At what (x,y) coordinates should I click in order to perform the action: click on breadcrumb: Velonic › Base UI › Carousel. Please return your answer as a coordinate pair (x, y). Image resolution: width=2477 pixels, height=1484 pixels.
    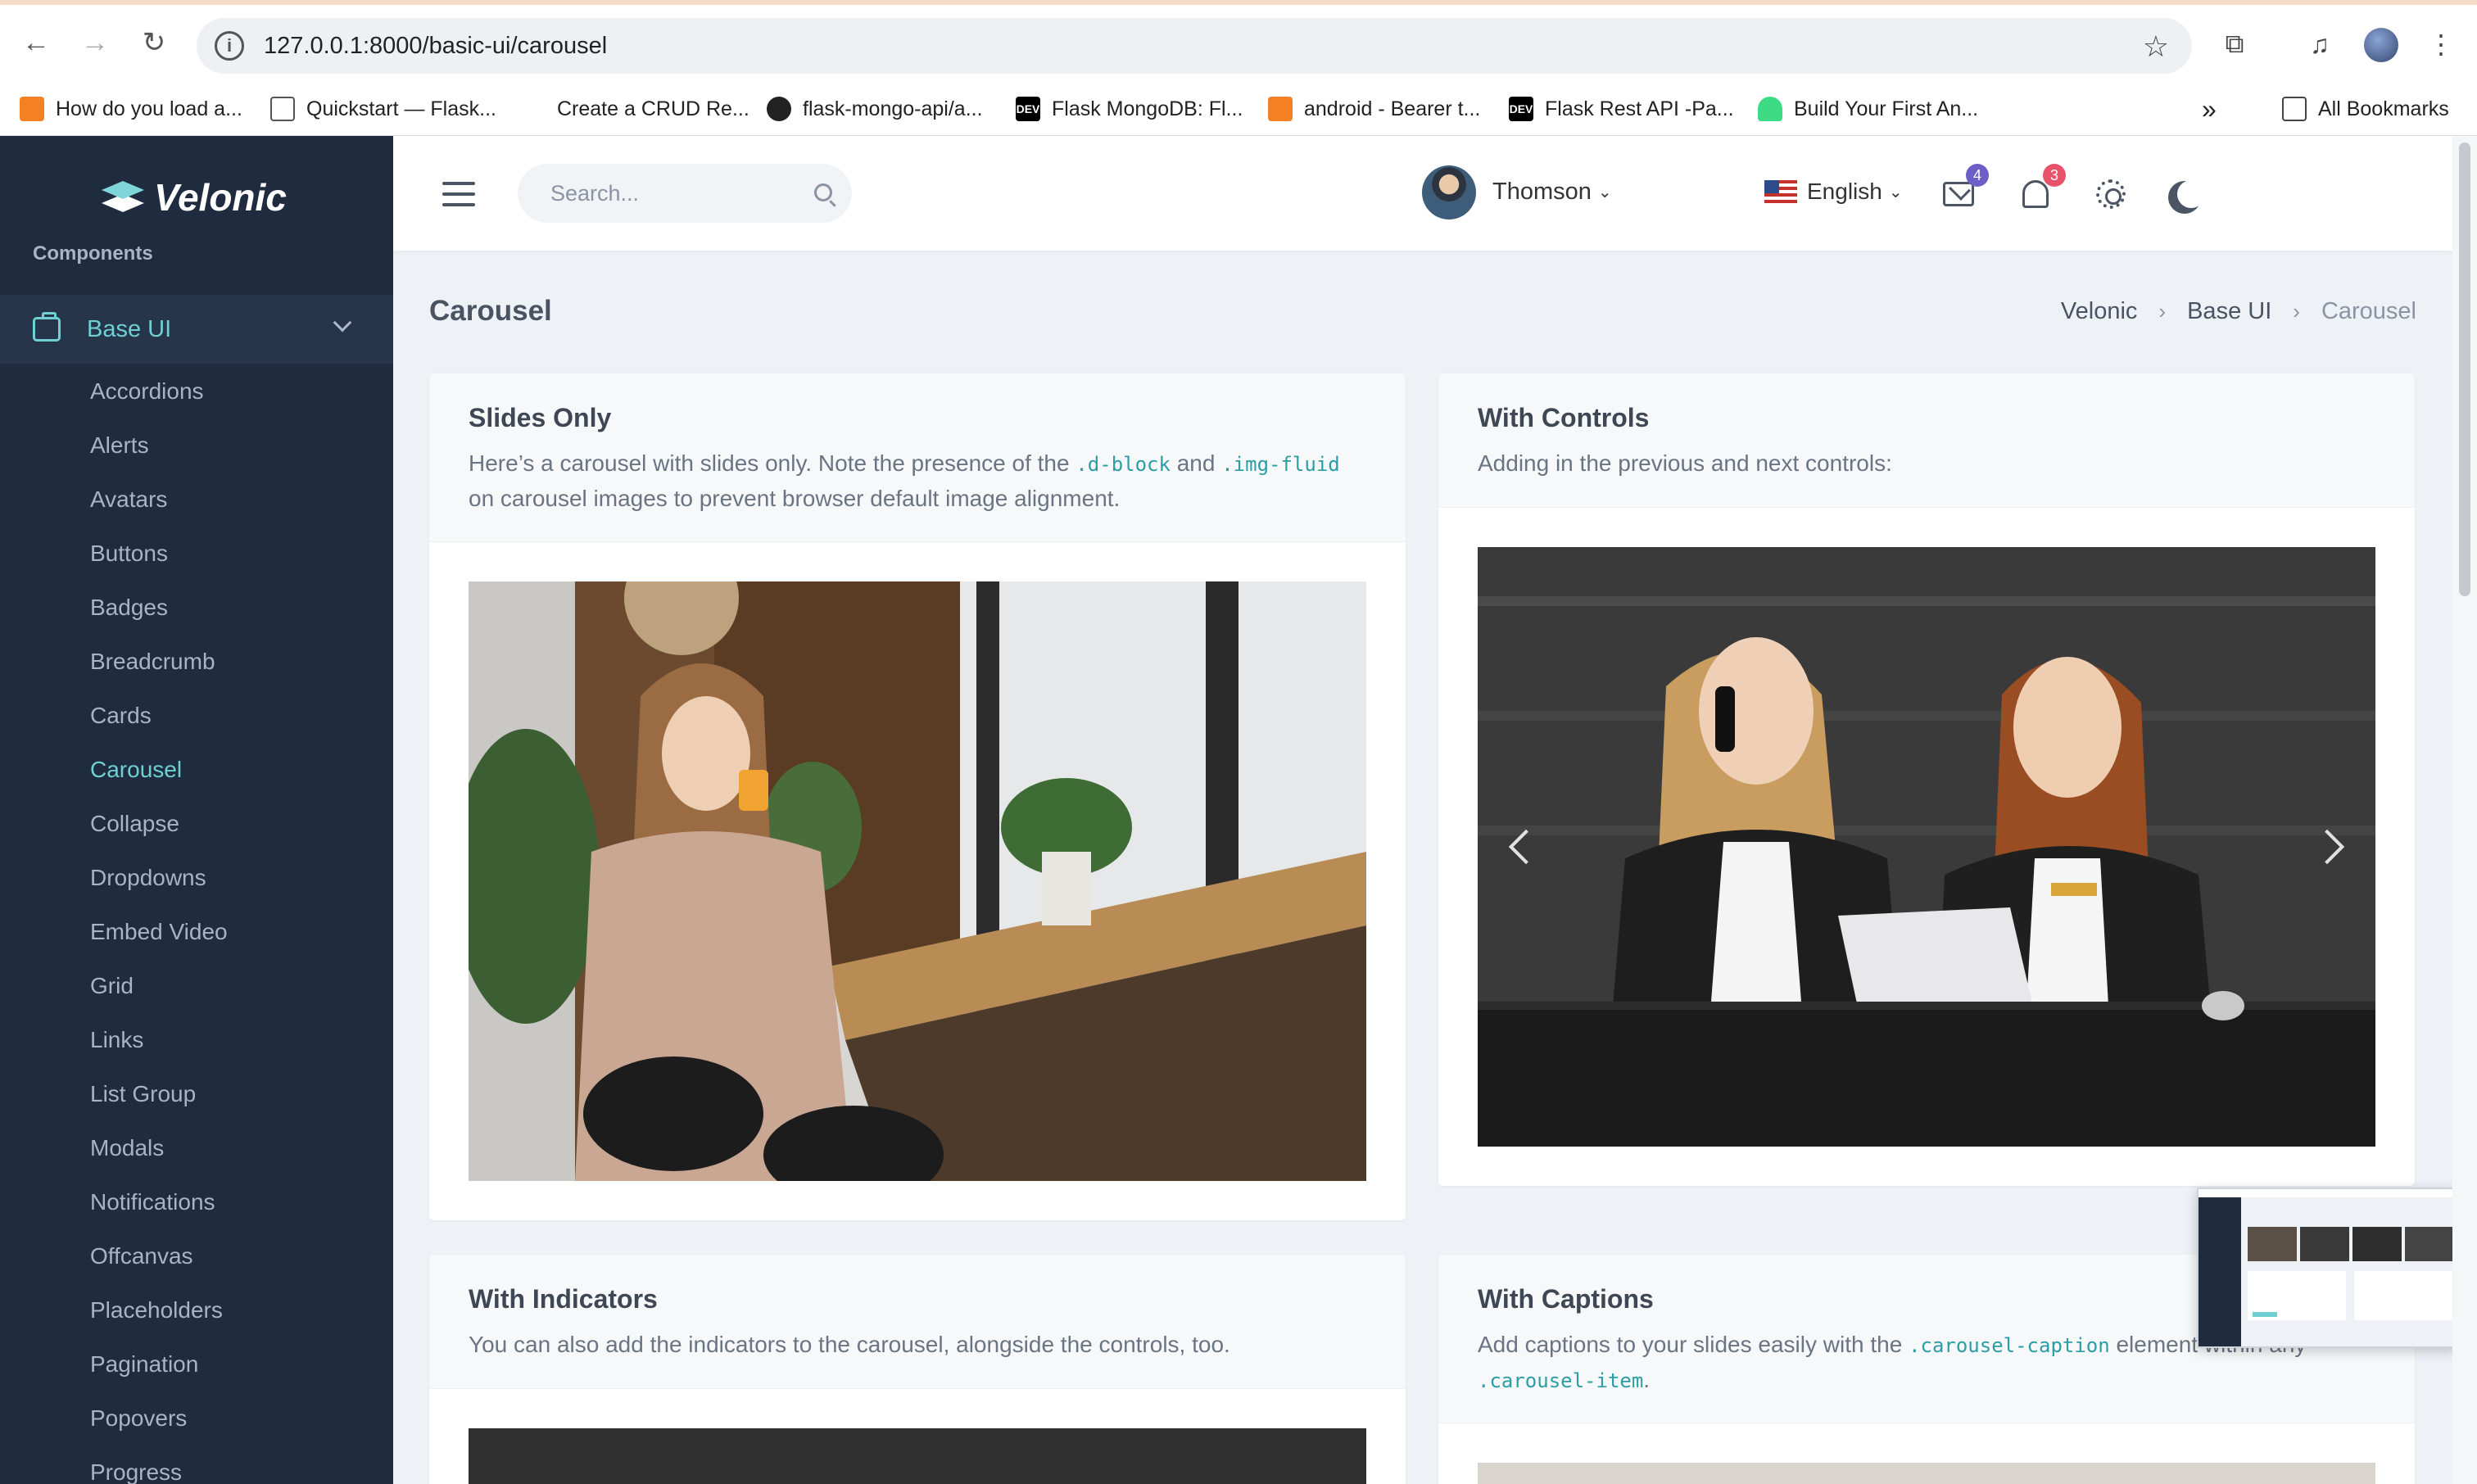
    Looking at the image, I should click on (2238, 311).